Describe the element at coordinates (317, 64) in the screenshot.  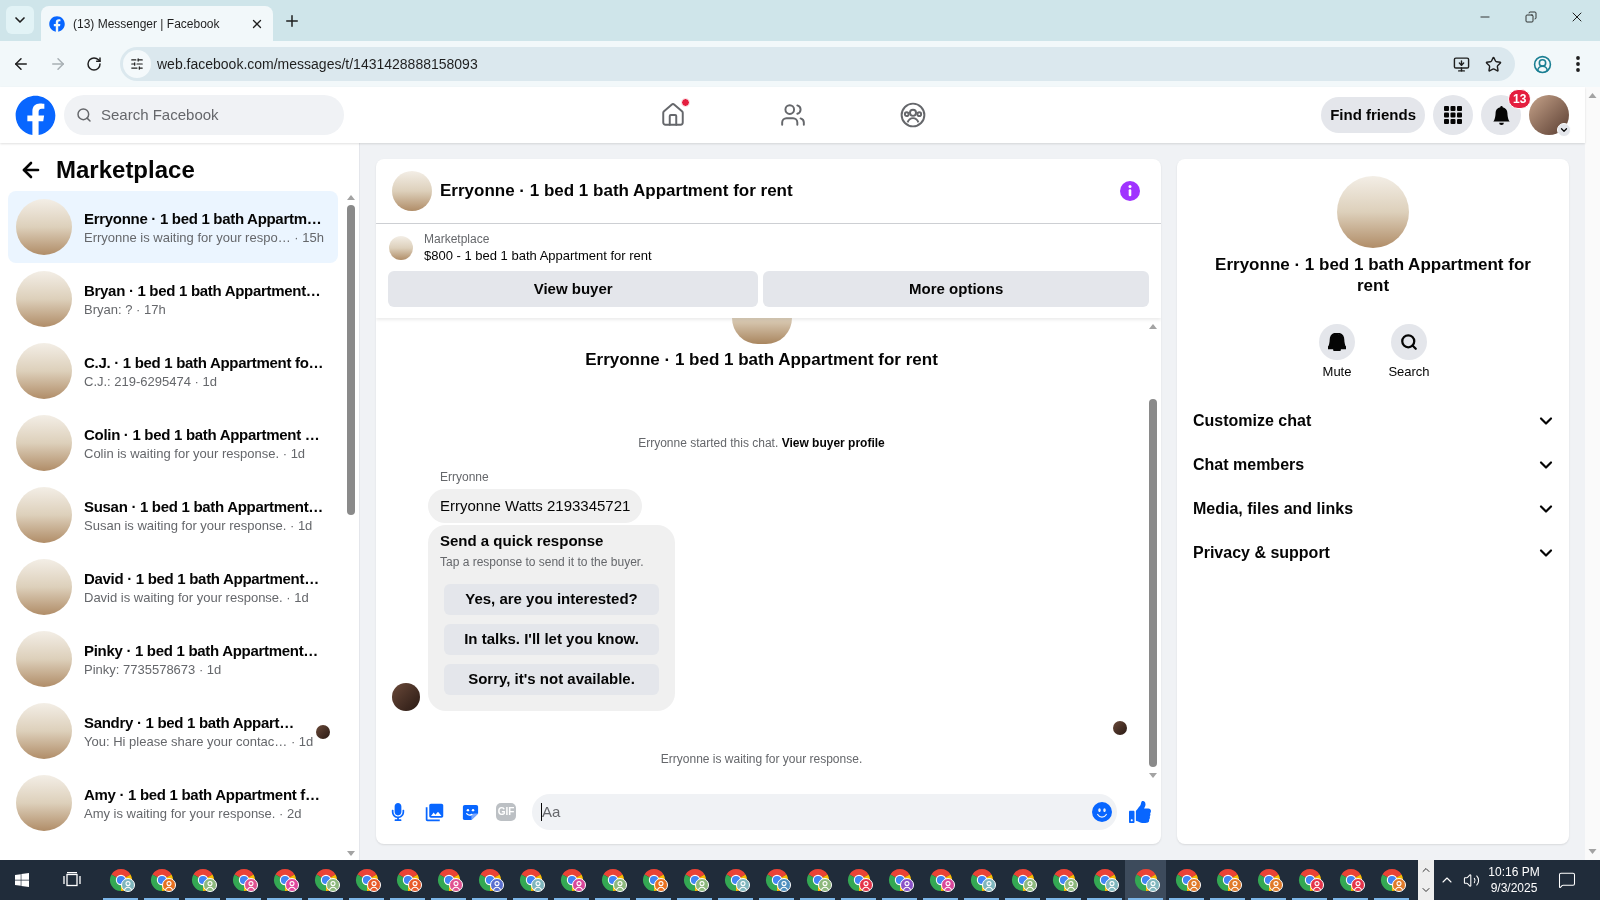
I see `url-text: web.facebook.com/messages/t/1431428888158093` at that location.